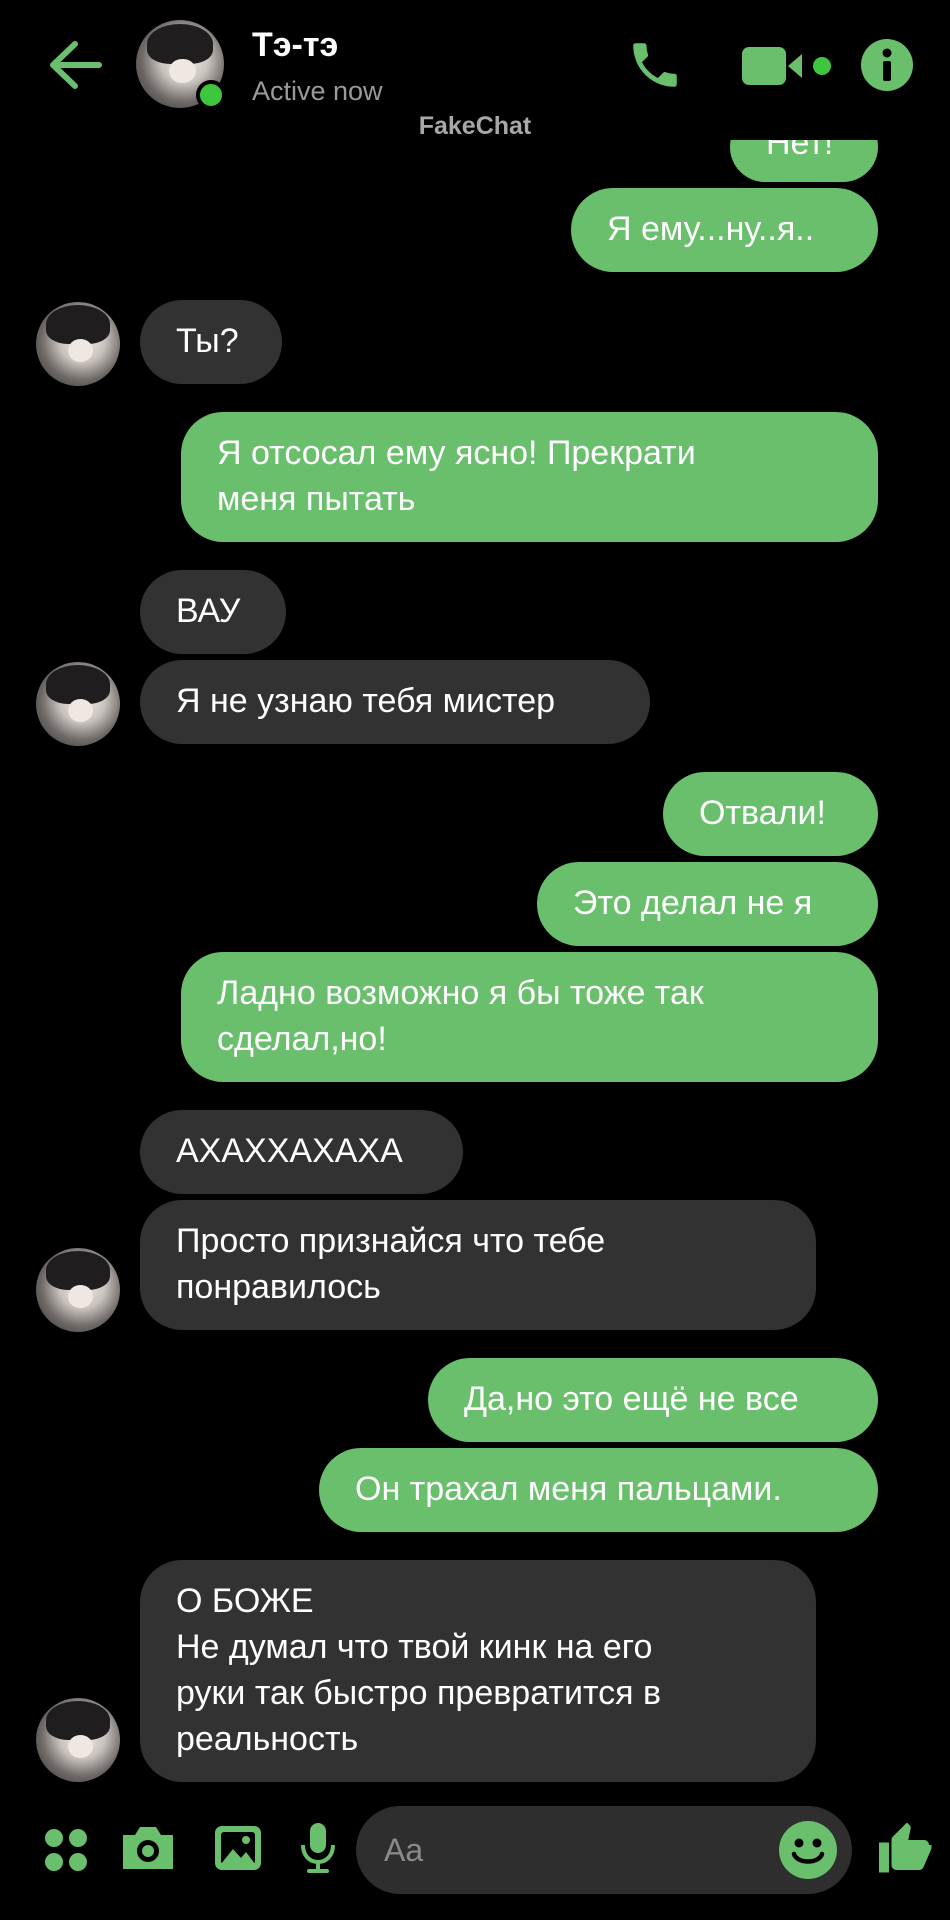 Image resolution: width=950 pixels, height=1920 pixels. I want to click on four-dots-icon, so click(66, 1850).